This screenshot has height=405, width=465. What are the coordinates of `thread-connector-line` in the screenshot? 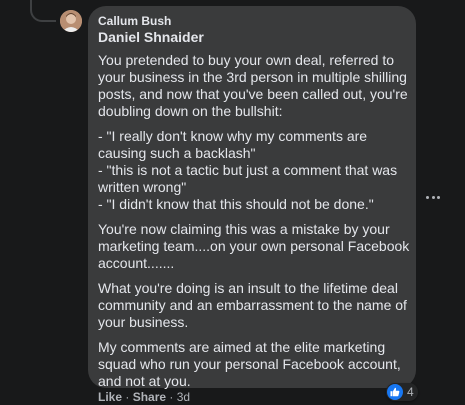 It's located at (43, 11).